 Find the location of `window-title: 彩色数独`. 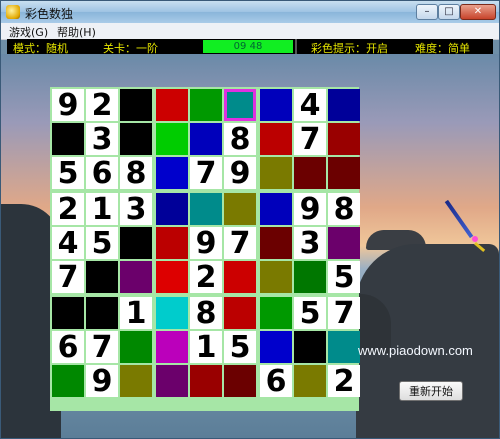

window-title: 彩色数独 is located at coordinates (49, 14).